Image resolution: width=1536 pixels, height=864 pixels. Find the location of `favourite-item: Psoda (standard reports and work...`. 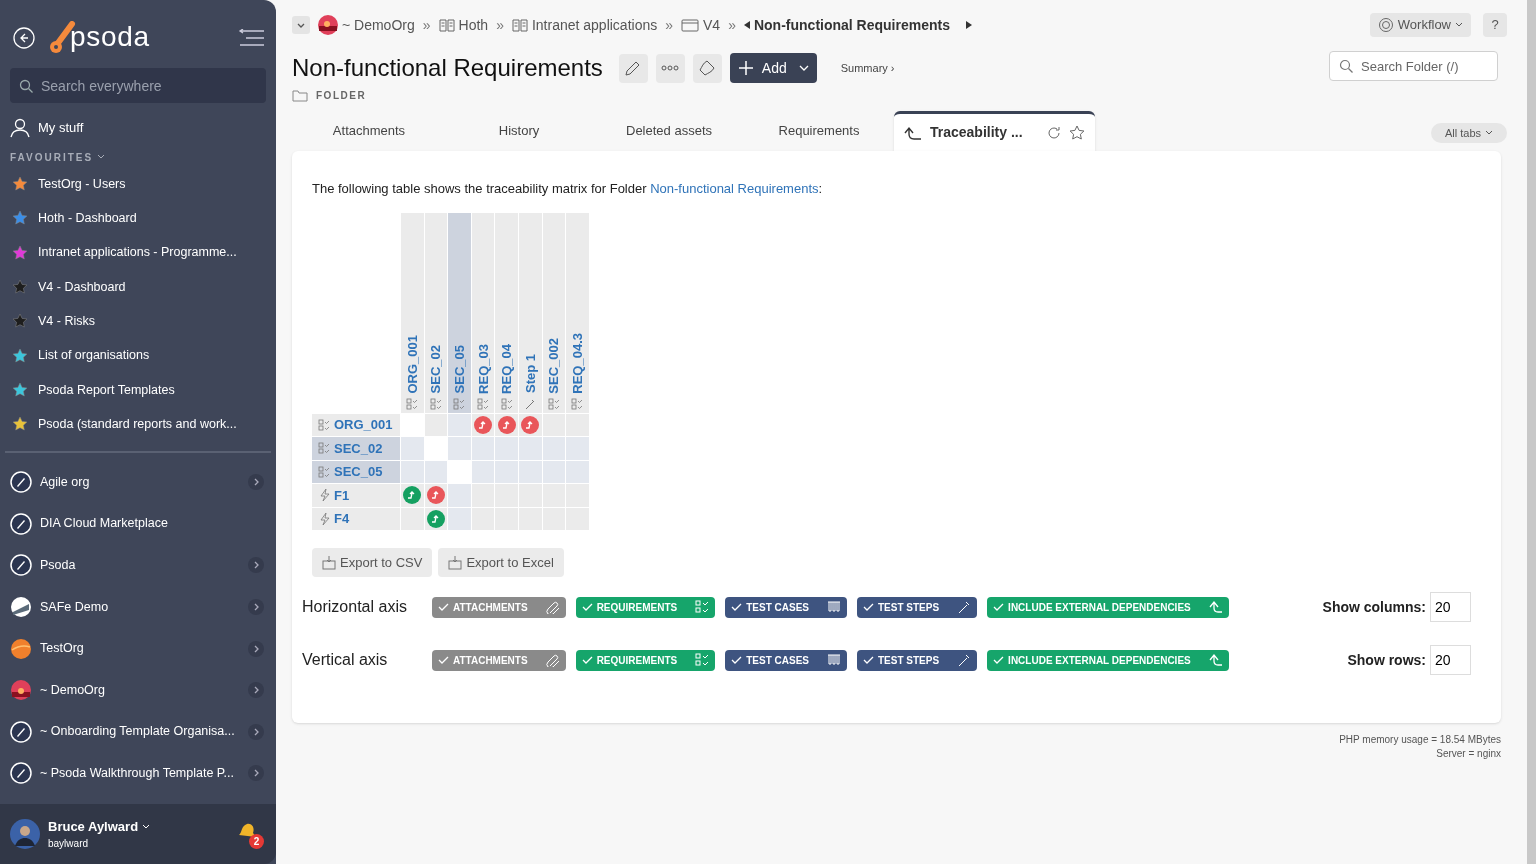

favourite-item: Psoda (standard reports and work... is located at coordinates (138, 424).